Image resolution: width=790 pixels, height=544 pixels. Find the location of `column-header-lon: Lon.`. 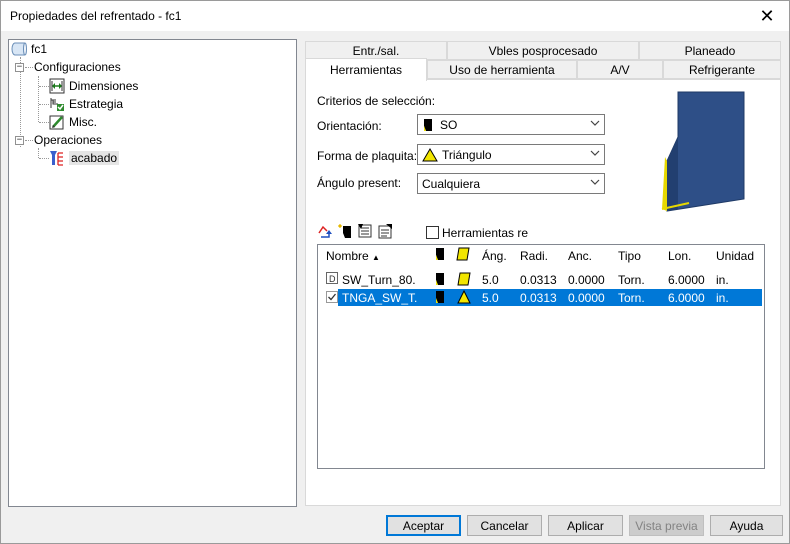

column-header-lon: Lon. is located at coordinates (679, 256).